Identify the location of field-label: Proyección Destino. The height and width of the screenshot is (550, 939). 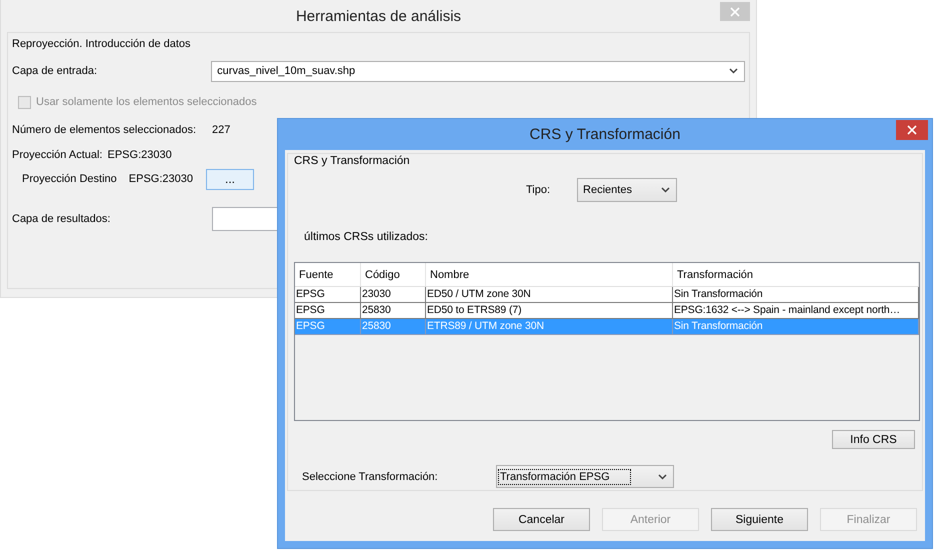
(69, 179).